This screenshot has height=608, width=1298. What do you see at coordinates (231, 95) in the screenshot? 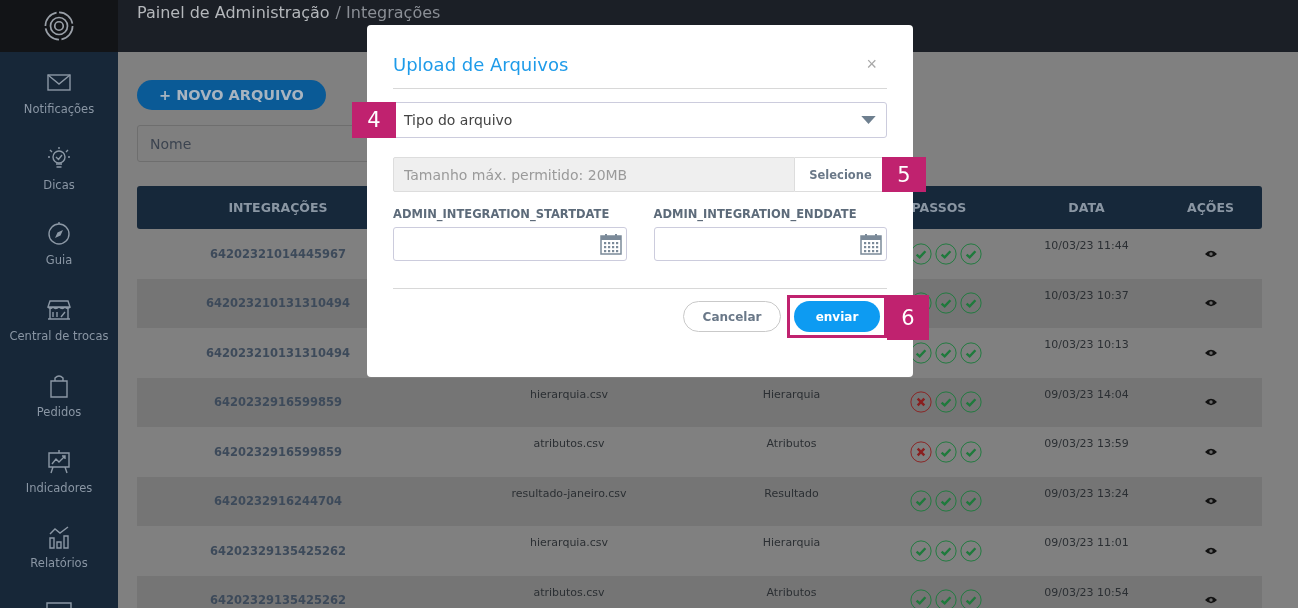
I see `new-file-button: + NOVO ARQUIVO` at bounding box center [231, 95].